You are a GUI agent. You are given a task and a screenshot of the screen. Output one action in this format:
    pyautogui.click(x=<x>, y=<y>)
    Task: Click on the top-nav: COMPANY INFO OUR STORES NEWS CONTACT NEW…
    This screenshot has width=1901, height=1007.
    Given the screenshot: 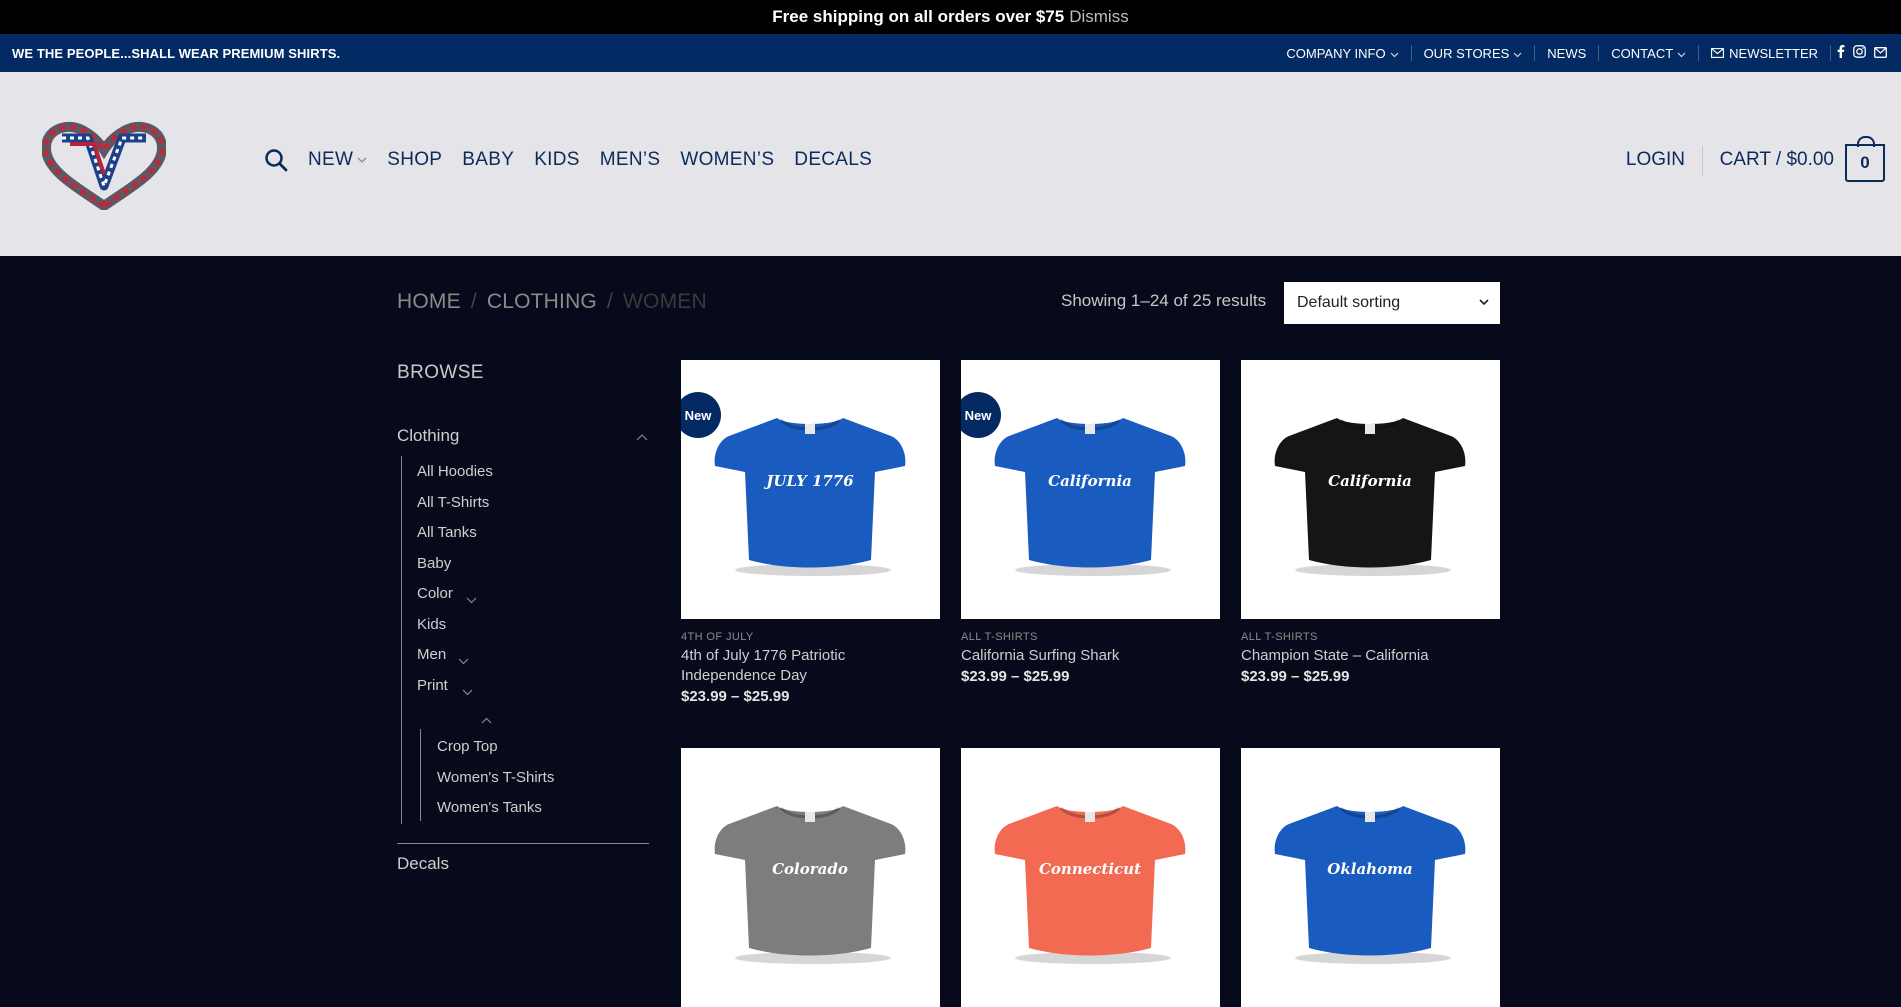 What is the action you would take?
    pyautogui.click(x=1580, y=53)
    